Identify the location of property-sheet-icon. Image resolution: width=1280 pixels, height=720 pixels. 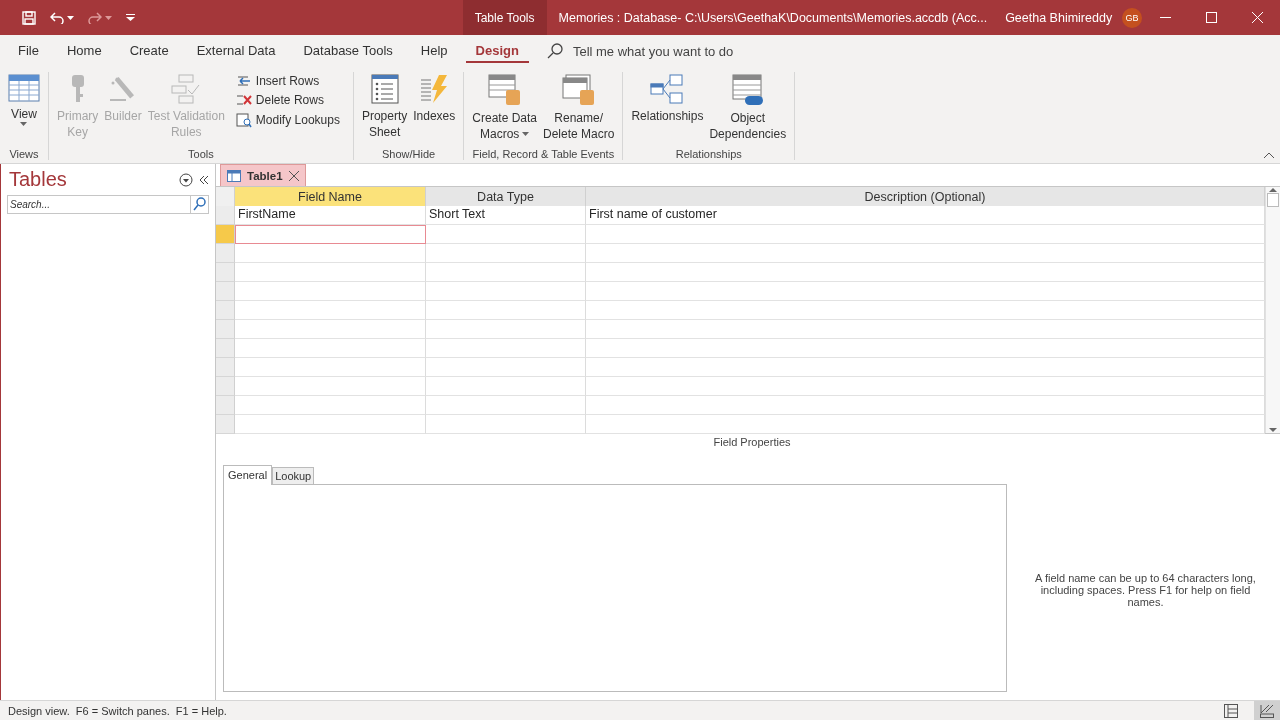
(384, 89).